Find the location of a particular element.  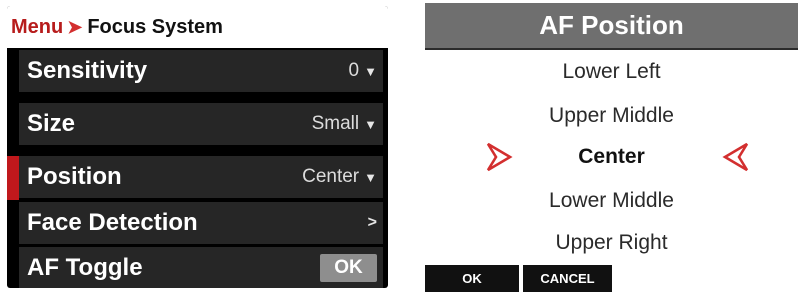

menu-item-value: Center ▼ is located at coordinates (339, 177).